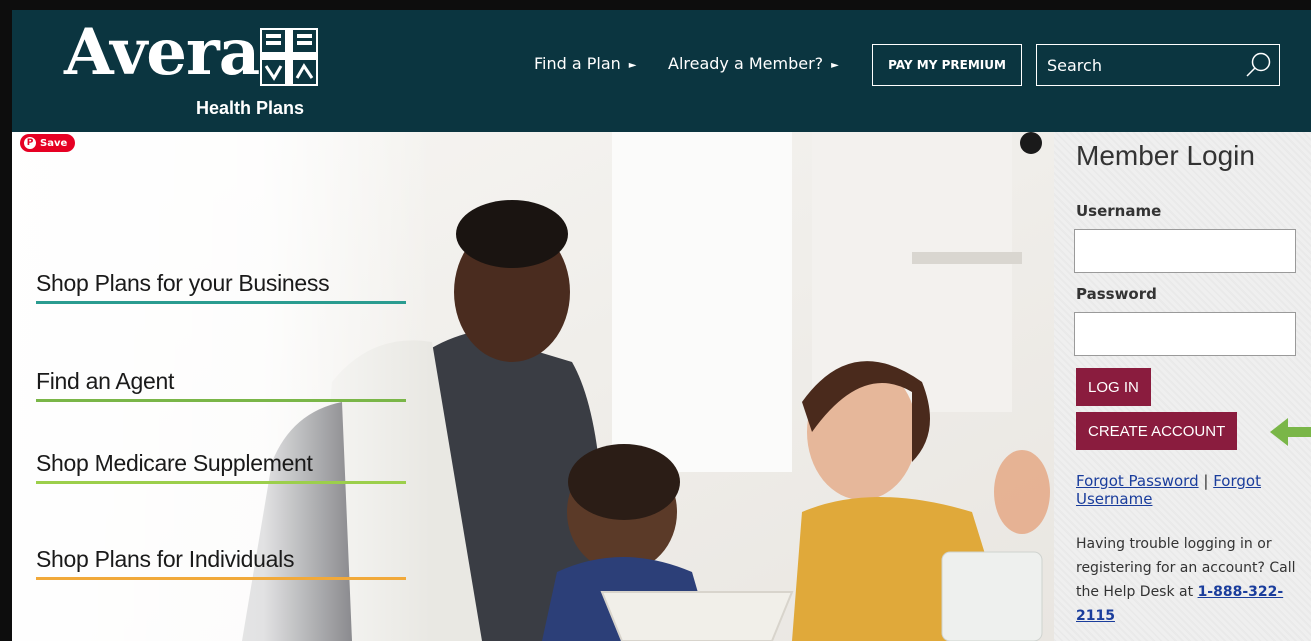 Image resolution: width=1311 pixels, height=641 pixels. I want to click on forgot-links: Forgot Password | Forgot Username, so click(1188, 490).